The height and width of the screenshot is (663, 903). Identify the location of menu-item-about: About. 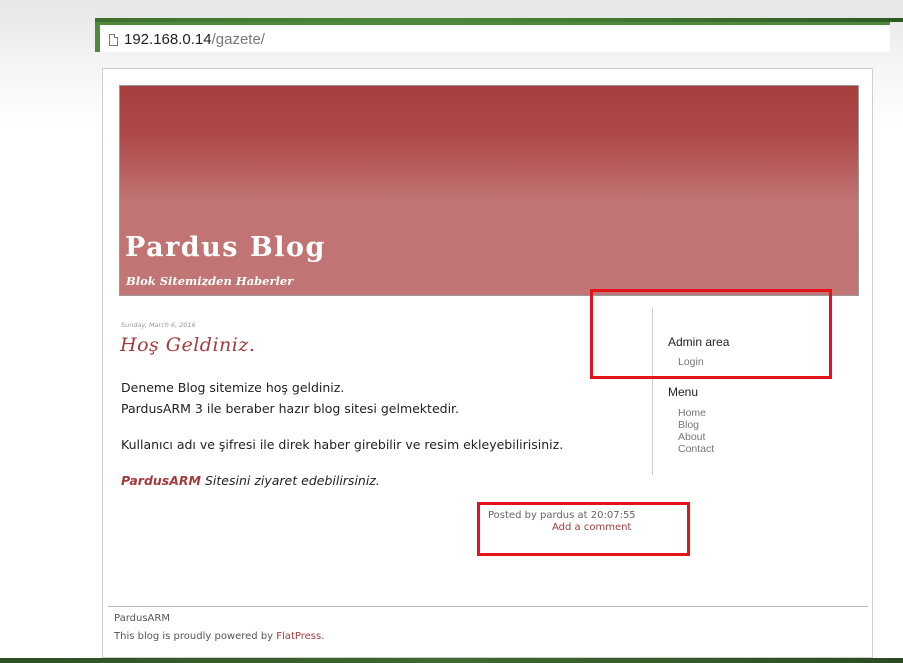
(696, 437).